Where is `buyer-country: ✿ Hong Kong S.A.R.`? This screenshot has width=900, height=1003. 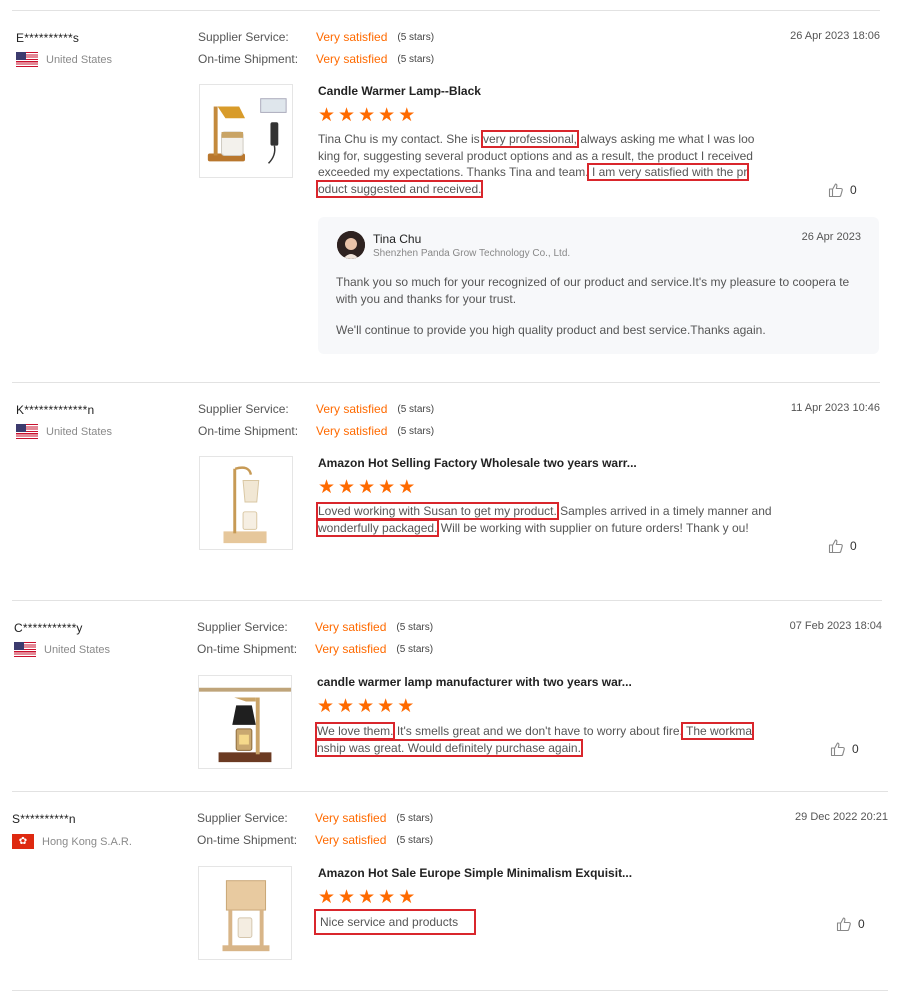 buyer-country: ✿ Hong Kong S.A.R. is located at coordinates (72, 841).